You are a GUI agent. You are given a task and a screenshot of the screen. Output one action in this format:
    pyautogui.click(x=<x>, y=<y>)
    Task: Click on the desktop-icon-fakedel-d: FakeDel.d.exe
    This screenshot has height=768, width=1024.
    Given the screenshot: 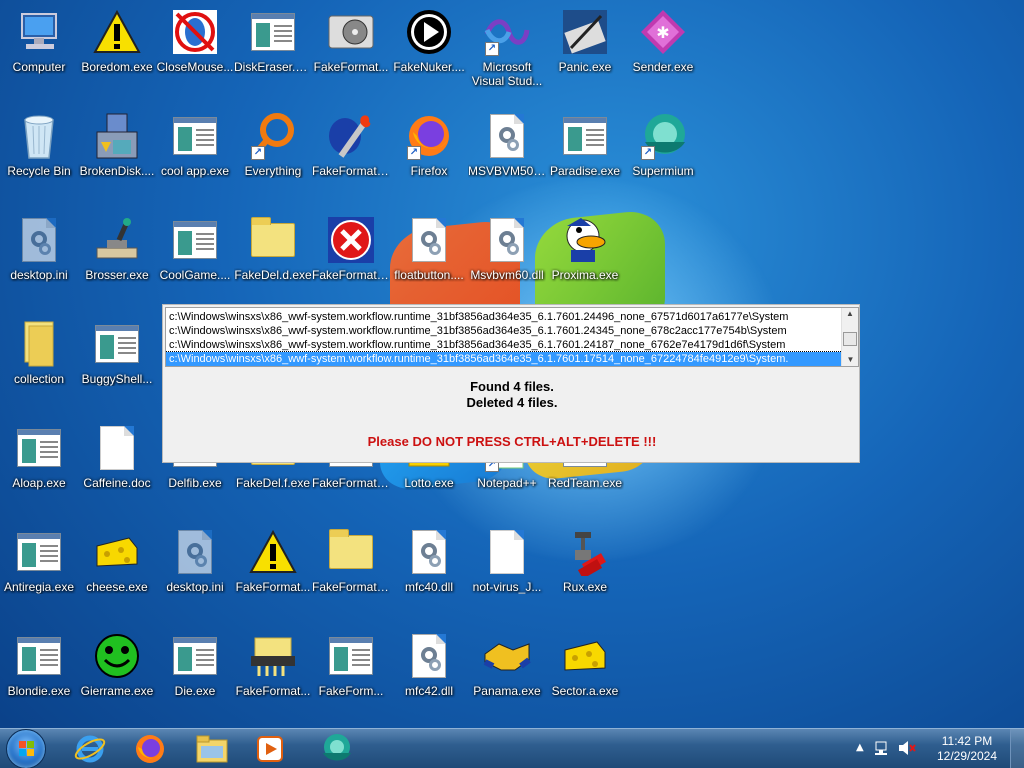 What is the action you would take?
    pyautogui.click(x=273, y=262)
    